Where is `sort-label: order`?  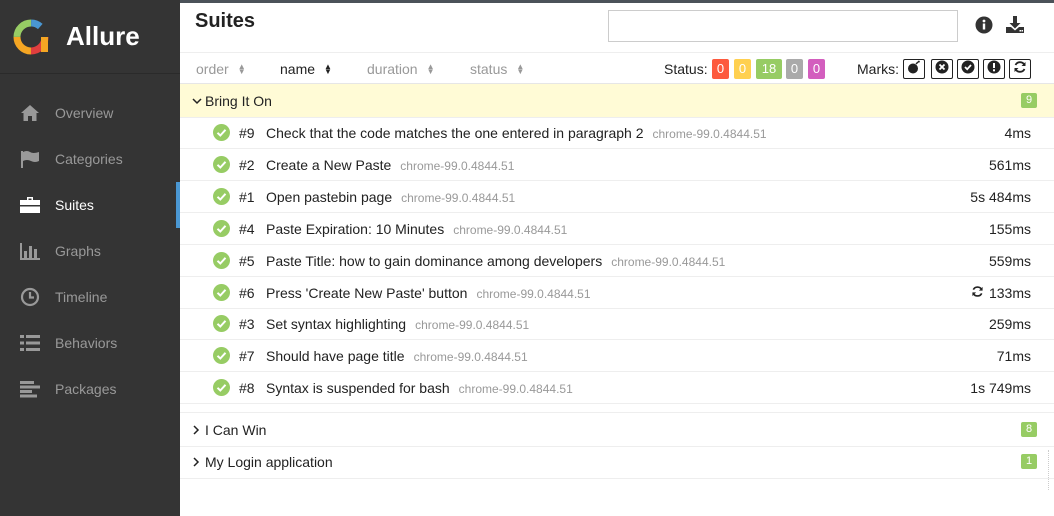 sort-label: order is located at coordinates (212, 69).